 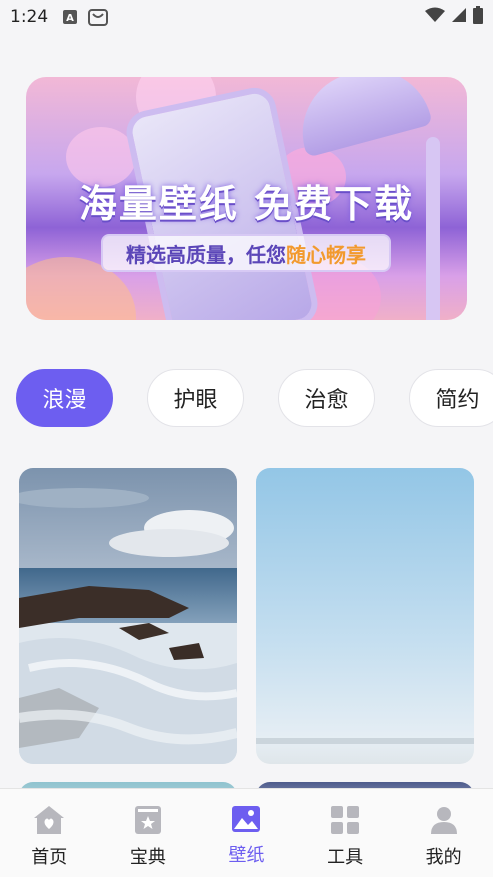 What do you see at coordinates (443, 857) in the screenshot?
I see `tab-mine-label: 我的` at bounding box center [443, 857].